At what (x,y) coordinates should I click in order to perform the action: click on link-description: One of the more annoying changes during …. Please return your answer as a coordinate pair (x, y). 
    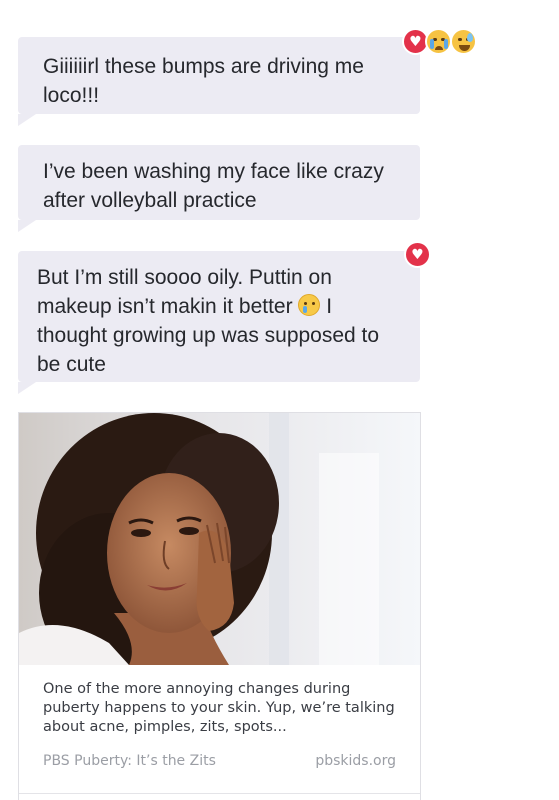
    Looking at the image, I should click on (219, 708).